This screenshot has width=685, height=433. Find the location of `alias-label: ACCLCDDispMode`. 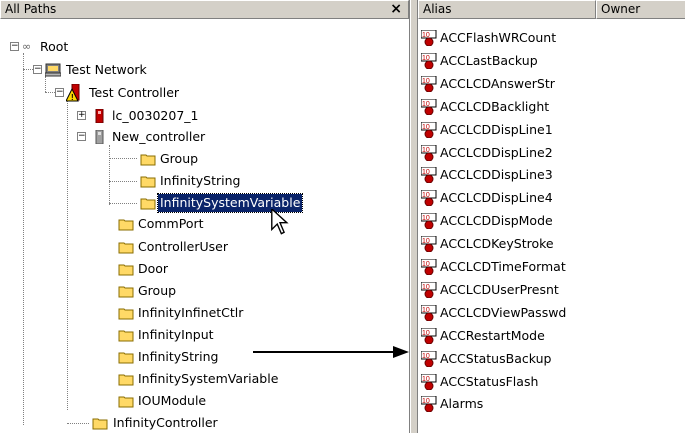

alias-label: ACCLCDDispMode is located at coordinates (496, 221).